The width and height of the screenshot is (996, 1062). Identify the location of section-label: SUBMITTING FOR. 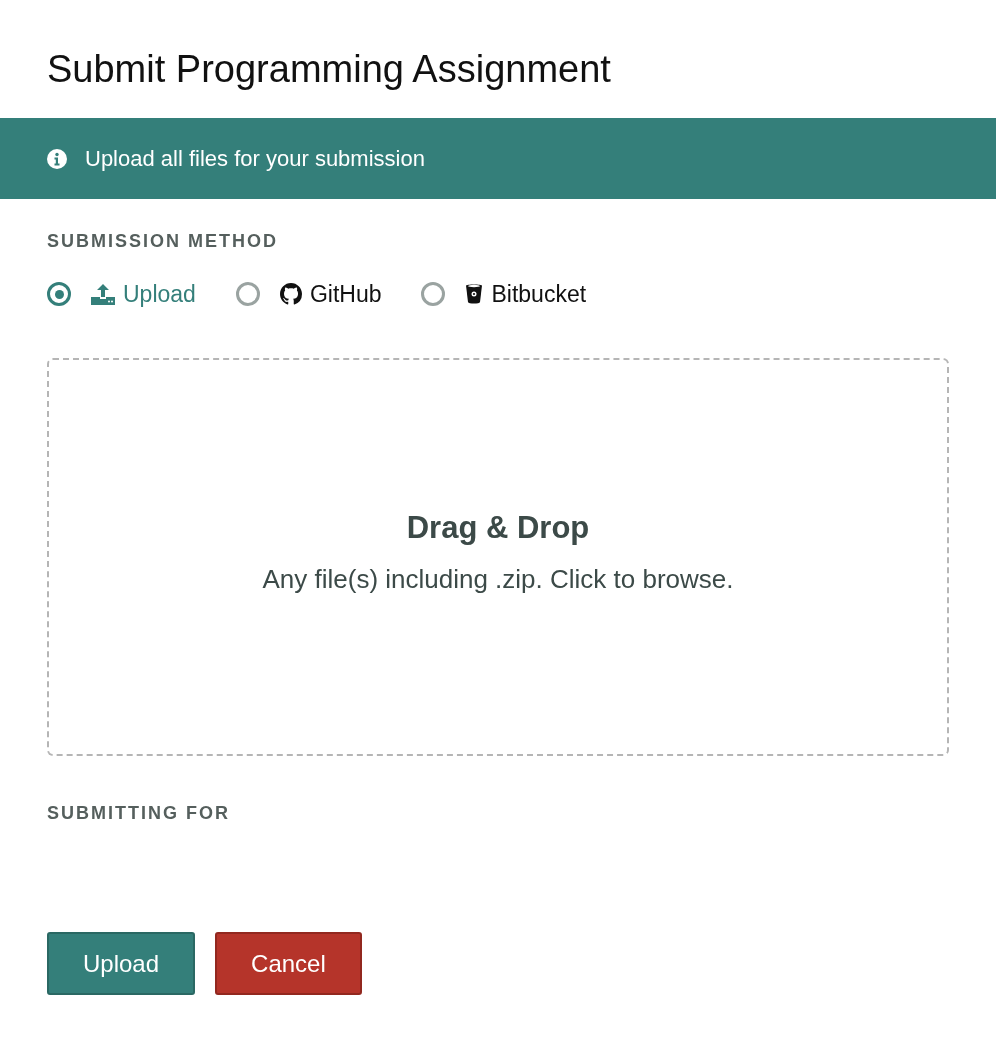
(139, 813).